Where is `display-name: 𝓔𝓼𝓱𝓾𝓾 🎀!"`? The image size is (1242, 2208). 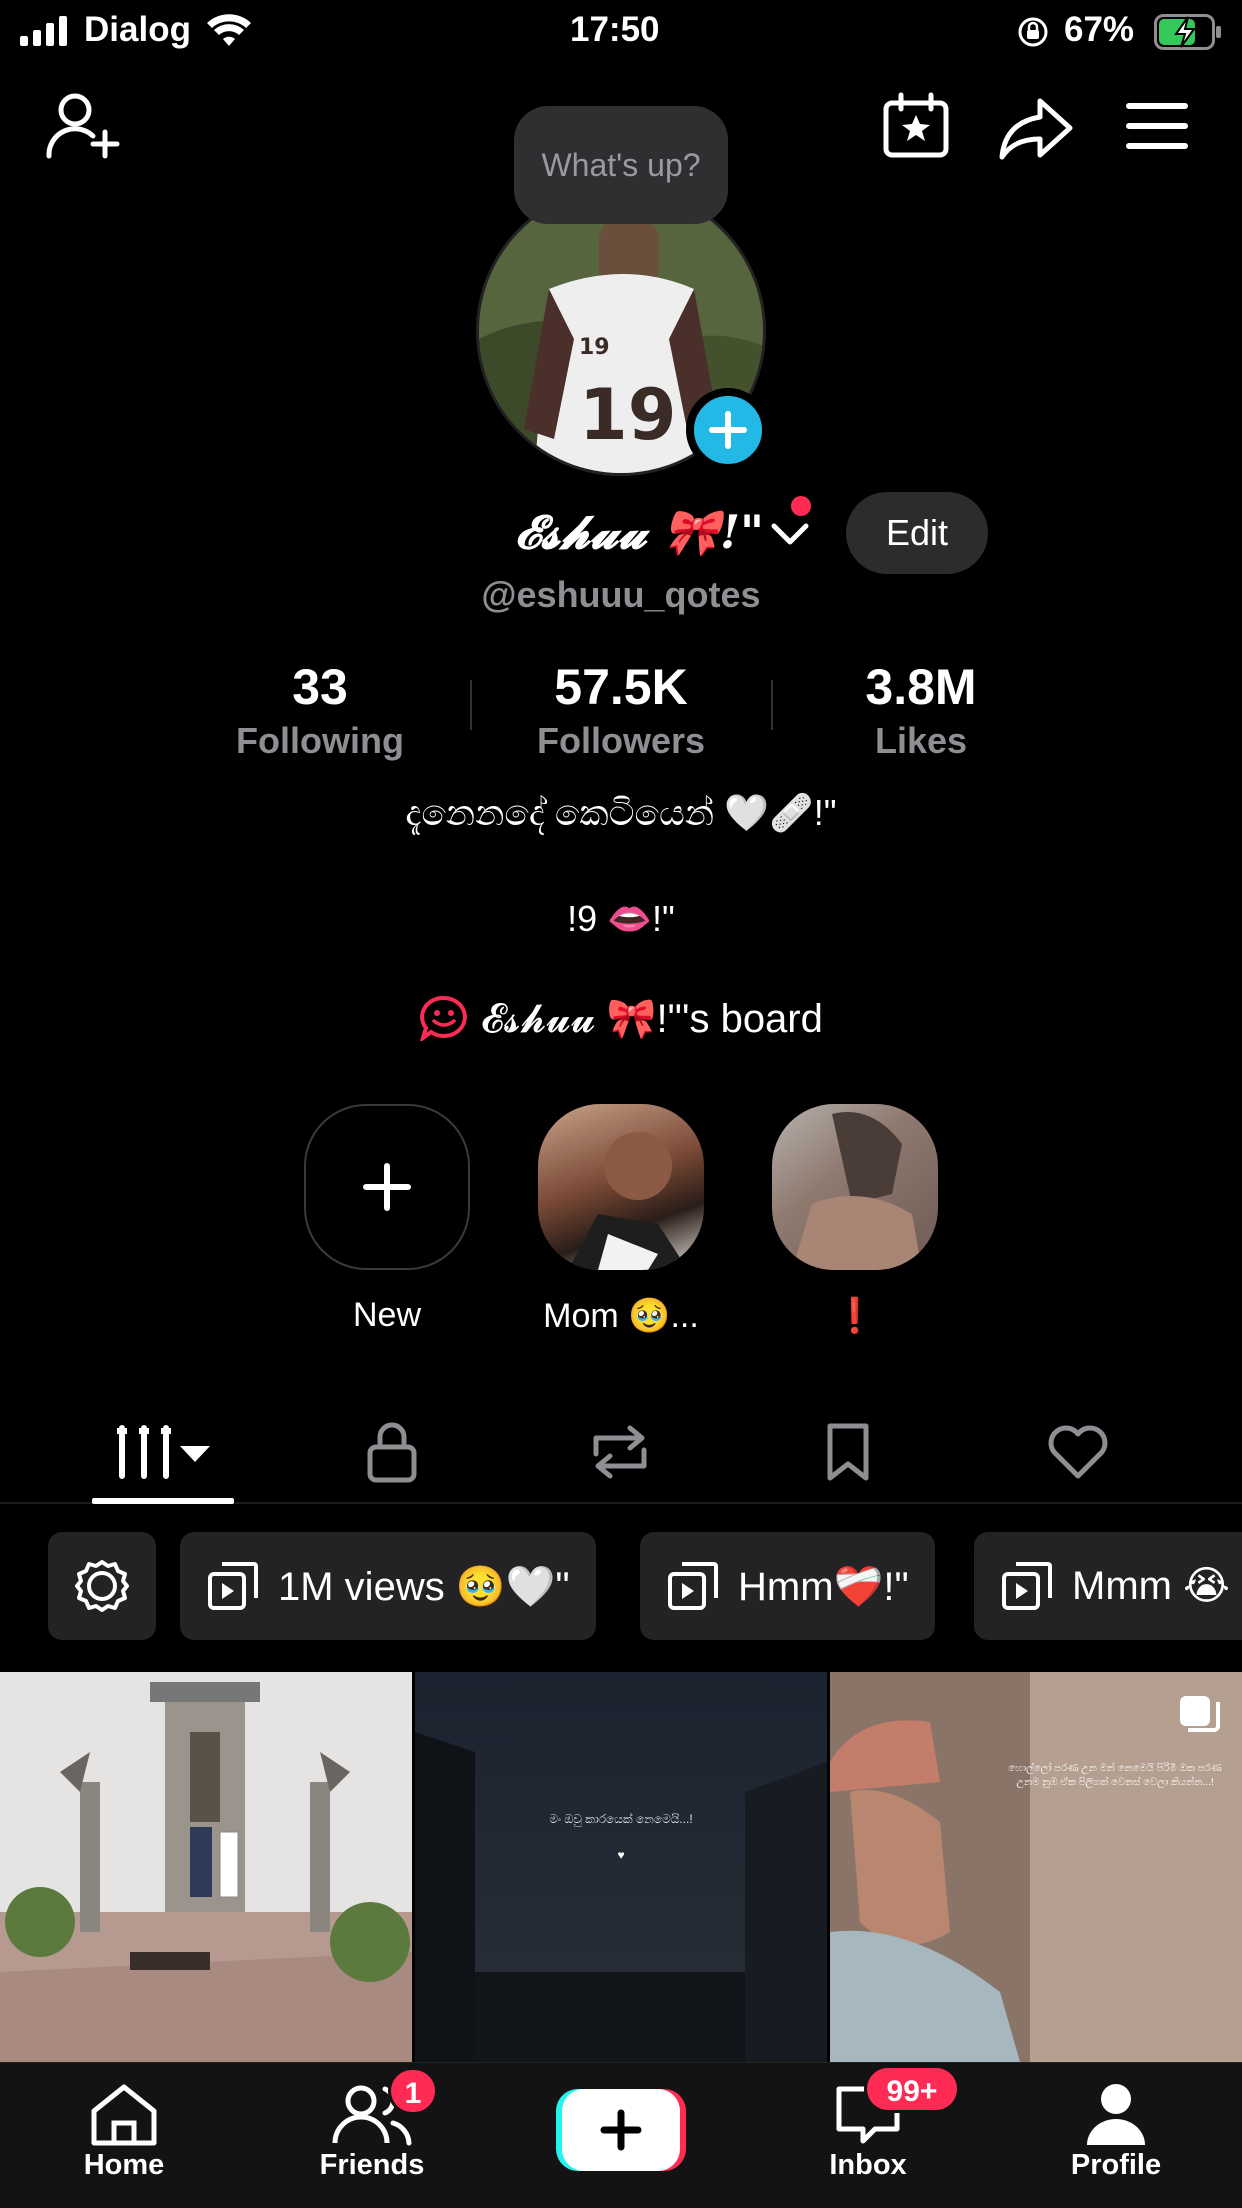 display-name: 𝓔𝓼𝓱𝓾𝓾 🎀!" is located at coordinates (639, 532).